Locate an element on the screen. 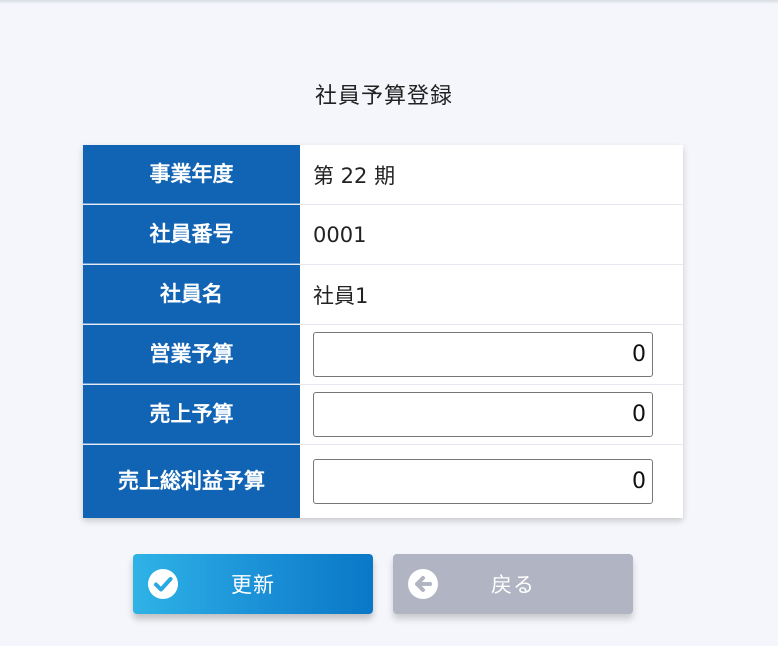  sales-budget-input is located at coordinates (483, 354).